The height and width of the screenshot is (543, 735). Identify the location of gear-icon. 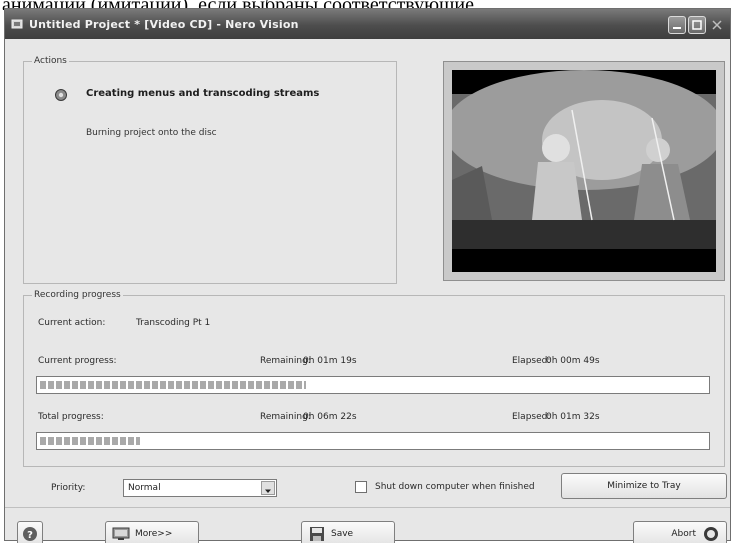
(61, 95).